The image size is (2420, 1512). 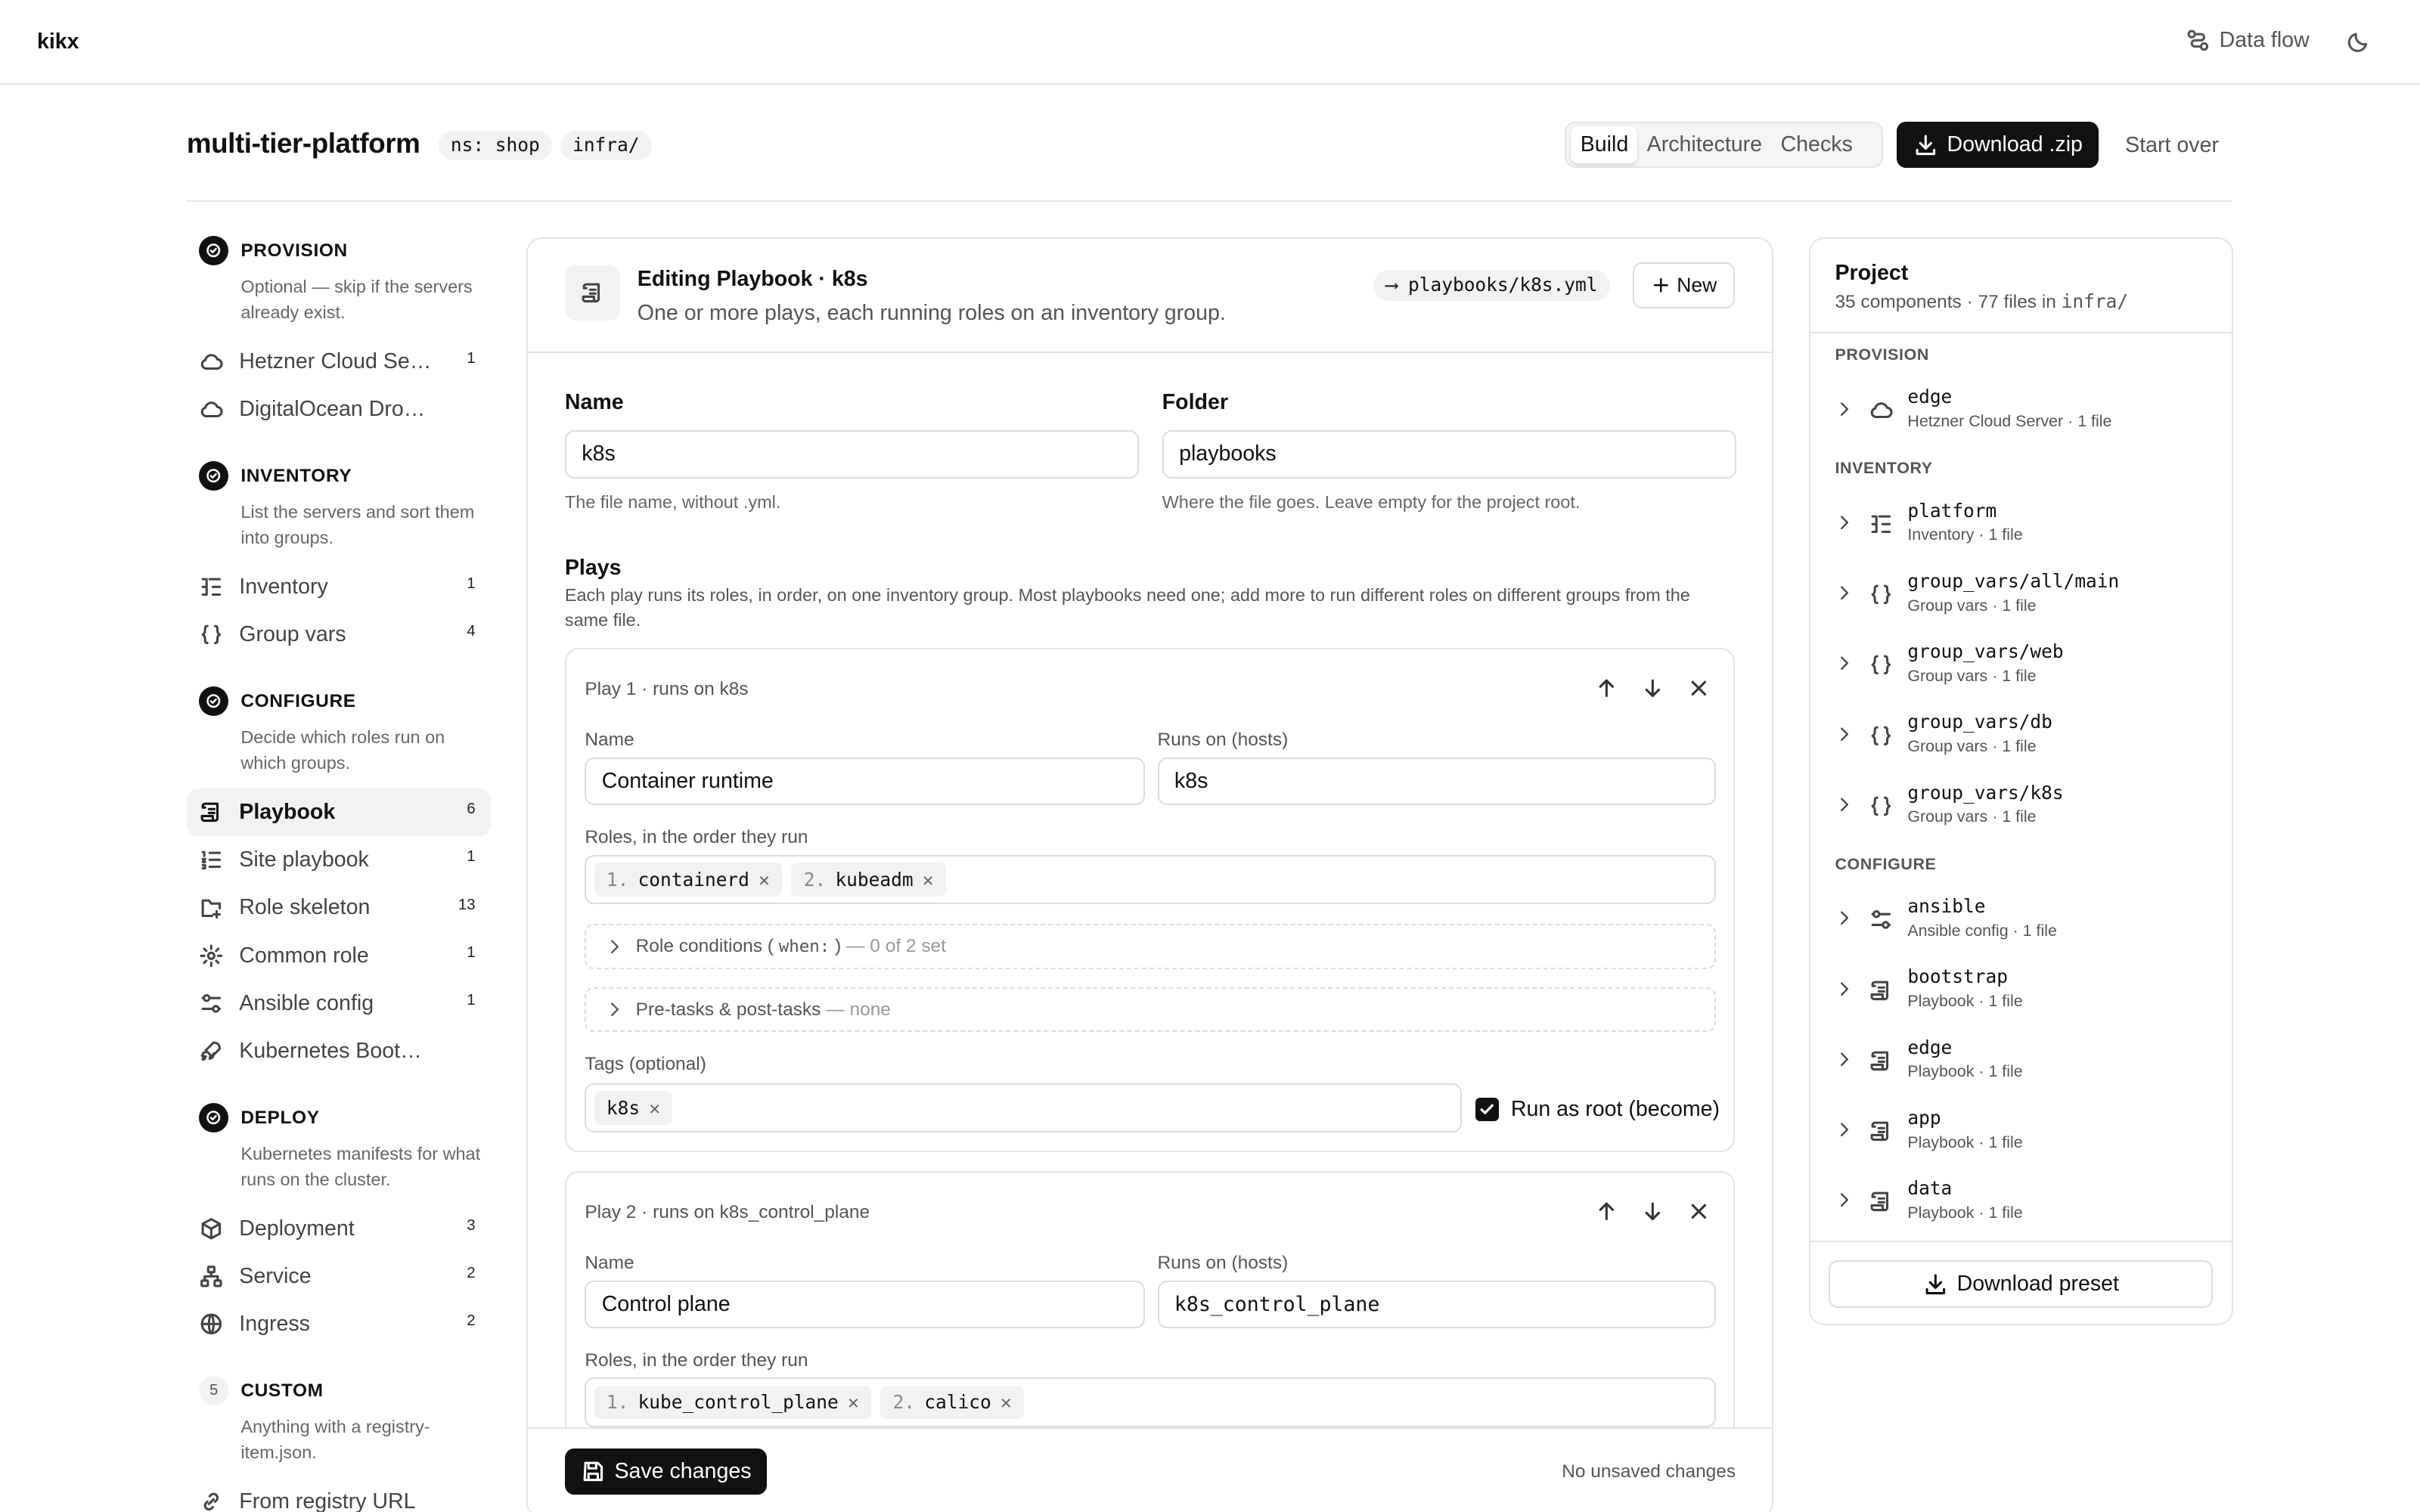 I want to click on sidebar-item-kubernetes-bootstrap: Kubernetes Bootstrap, so click(x=339, y=1051).